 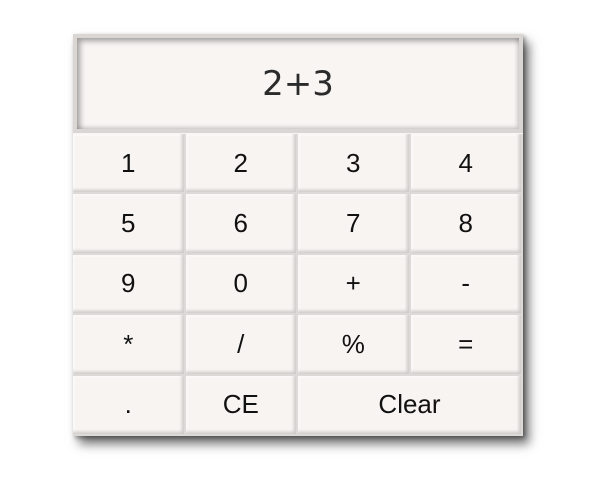 What do you see at coordinates (466, 345) in the screenshot?
I see `equals-button: =` at bounding box center [466, 345].